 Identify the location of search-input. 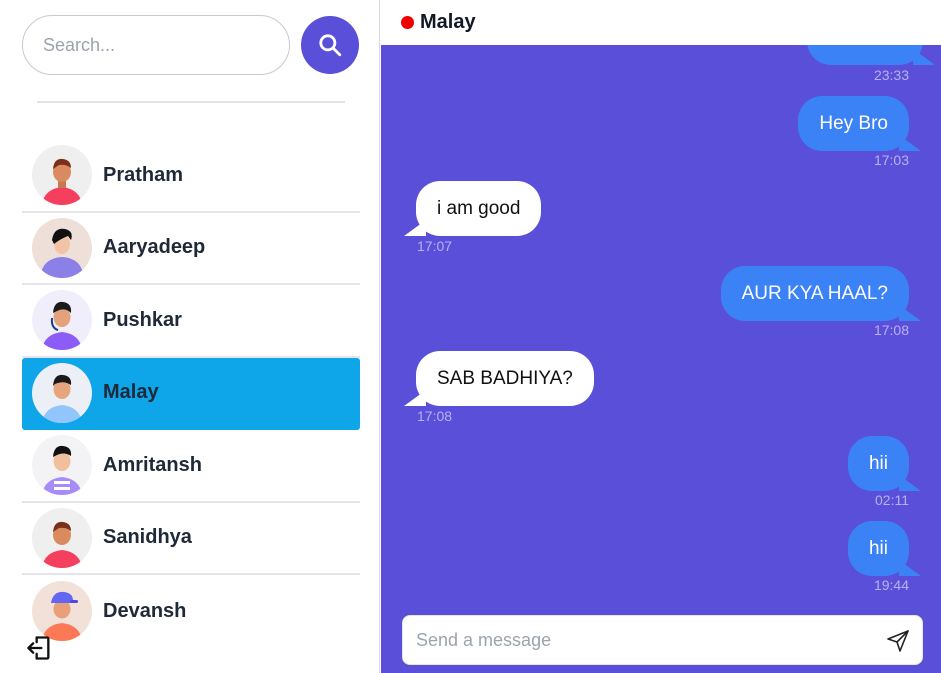
(156, 45).